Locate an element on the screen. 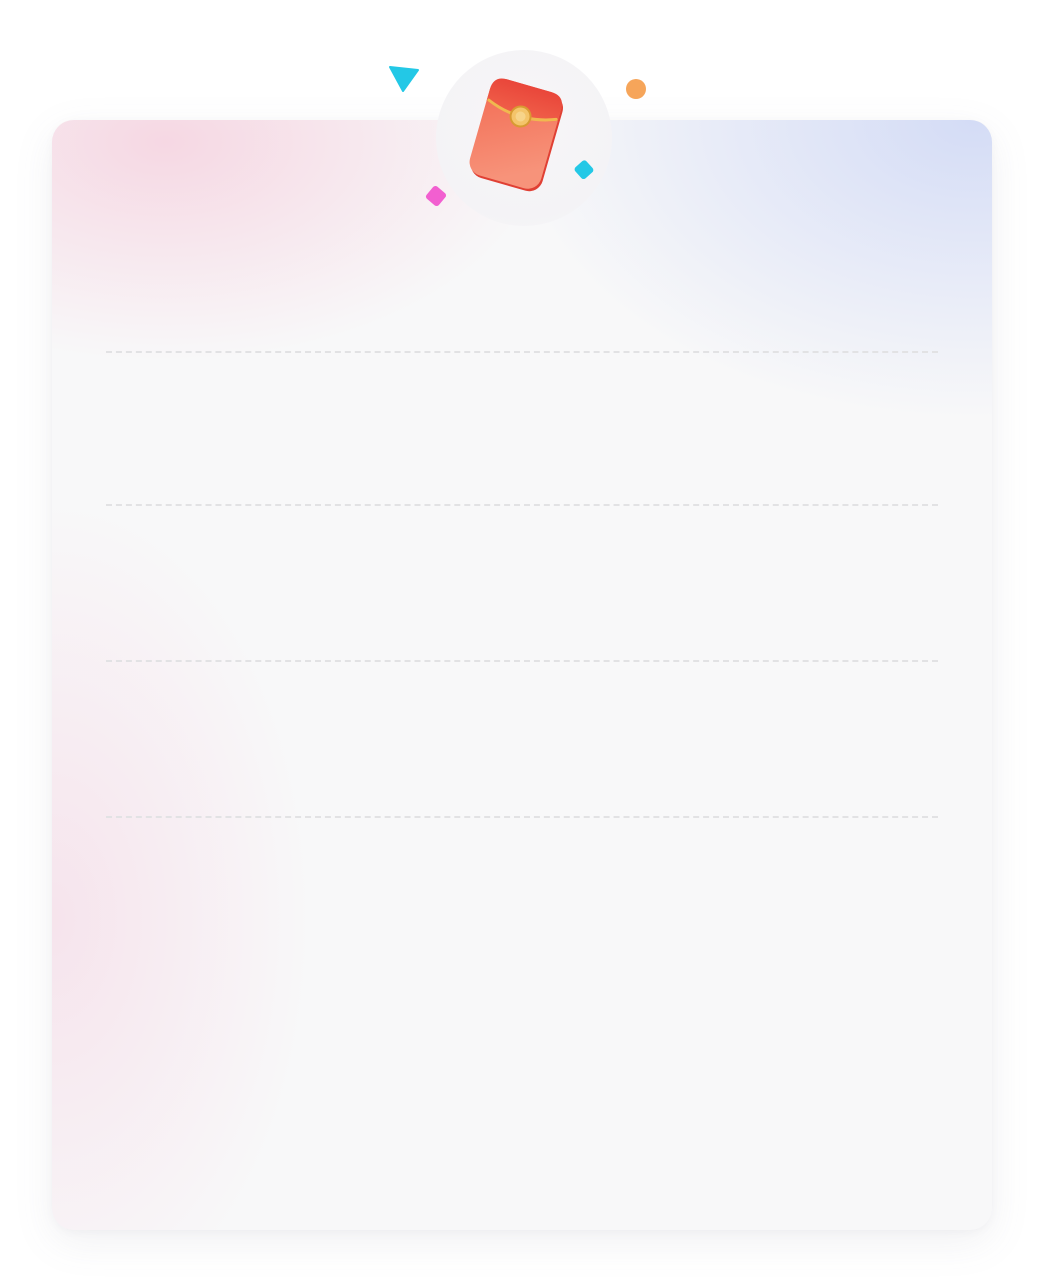 Image resolution: width=1044 pixels, height=1281 pixels. red-envelope-icon is located at coordinates (516, 135).